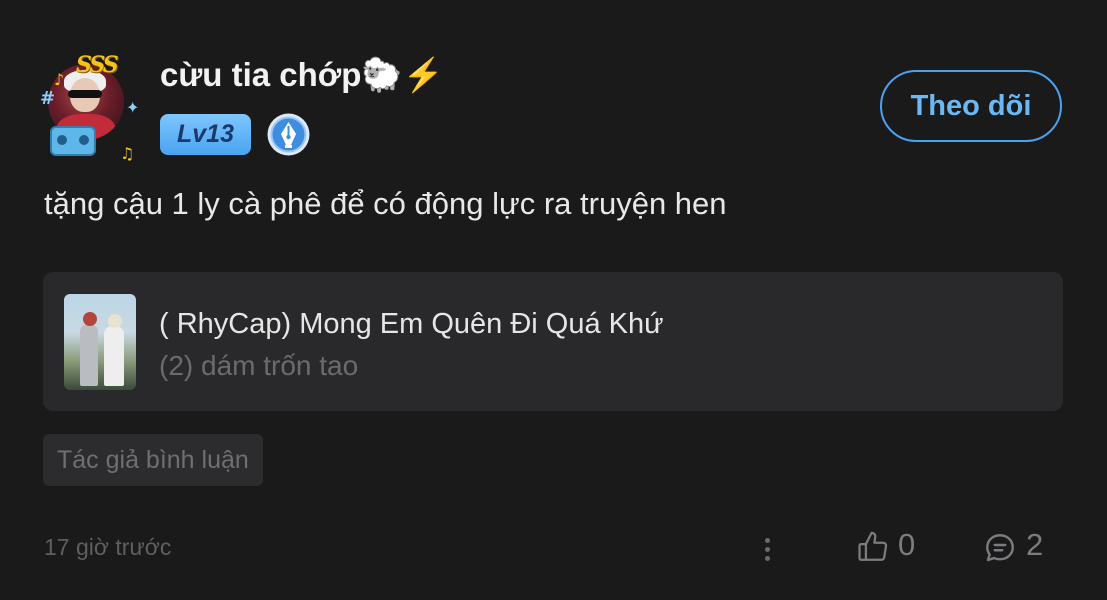 The width and height of the screenshot is (1107, 600). Describe the element at coordinates (1000, 548) in the screenshot. I see `comment-bubble-icon` at that location.